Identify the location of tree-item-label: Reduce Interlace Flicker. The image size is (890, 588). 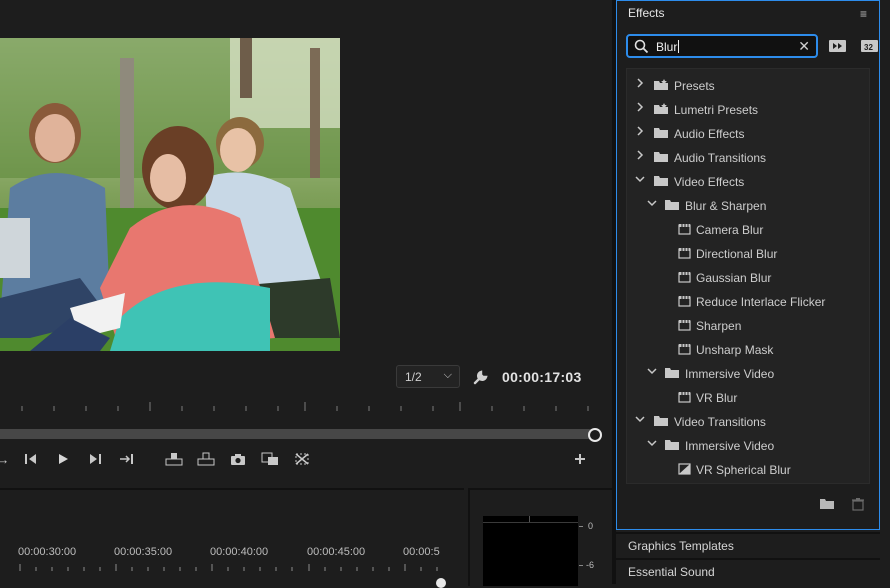
(761, 302).